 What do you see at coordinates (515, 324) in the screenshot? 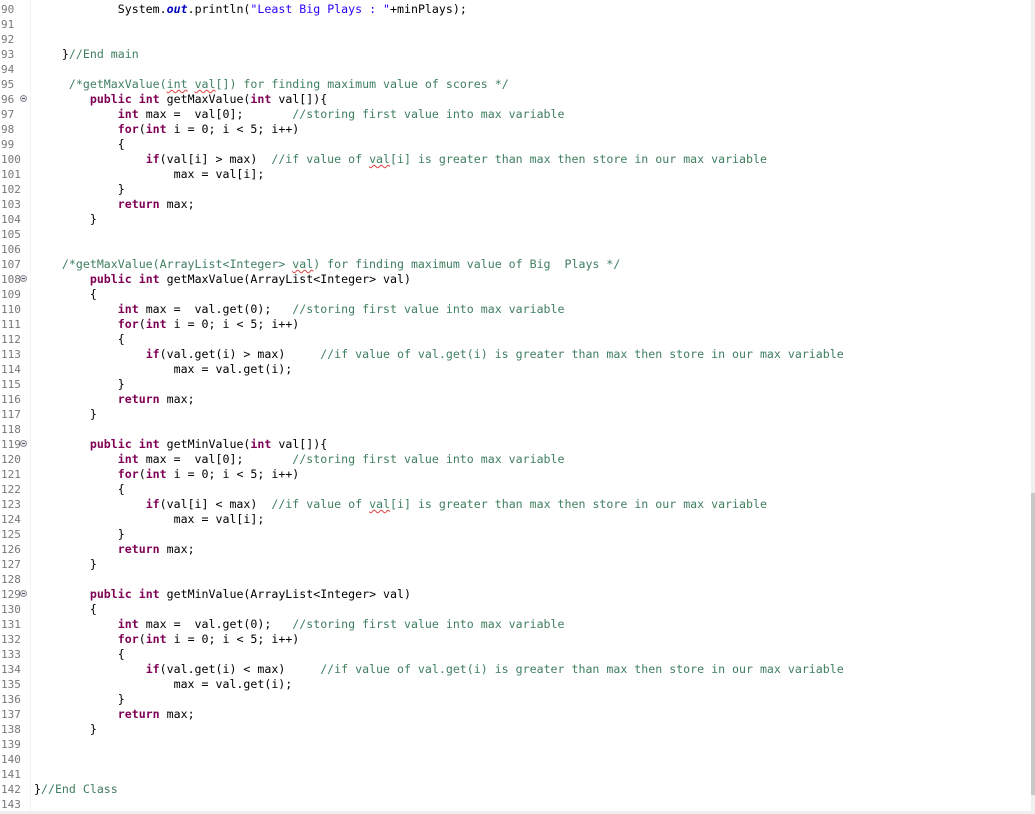
I see `code-line: 111 for(int i = 0; i < 5; i++)` at bounding box center [515, 324].